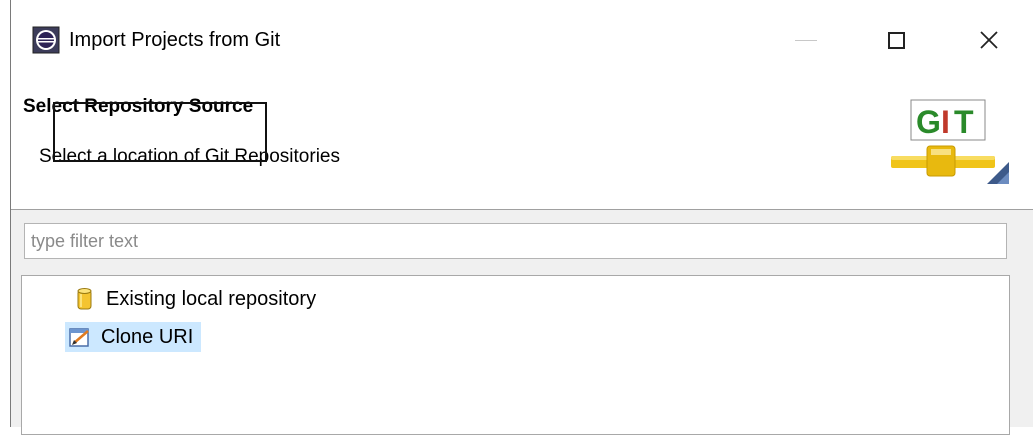  I want to click on clone-uri-icon, so click(79, 337).